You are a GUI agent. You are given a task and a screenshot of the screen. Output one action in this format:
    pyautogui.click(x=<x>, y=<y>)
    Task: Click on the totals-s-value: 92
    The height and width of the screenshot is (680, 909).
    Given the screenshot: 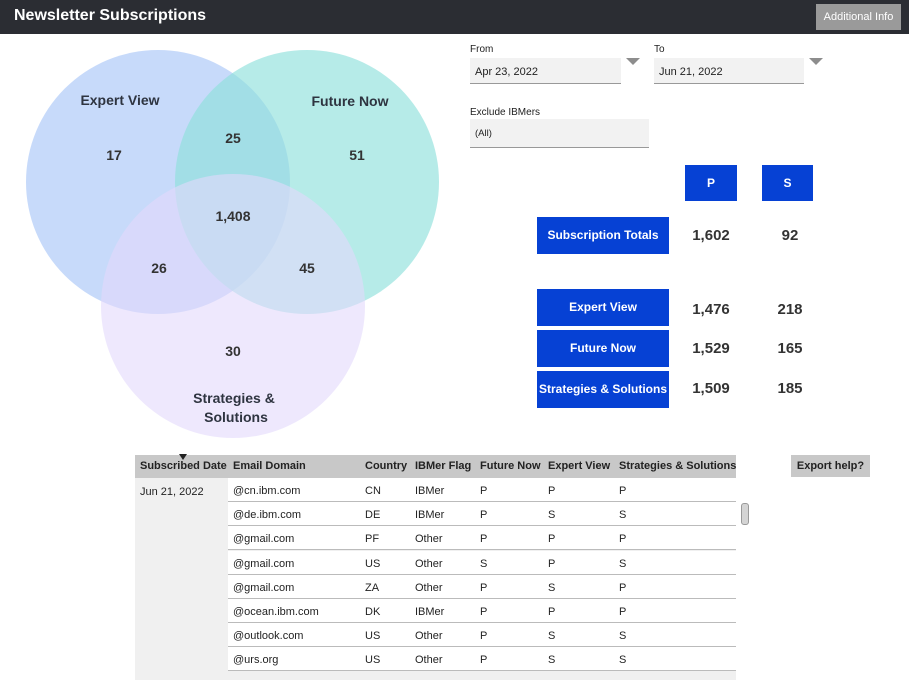 What is the action you would take?
    pyautogui.click(x=790, y=235)
    